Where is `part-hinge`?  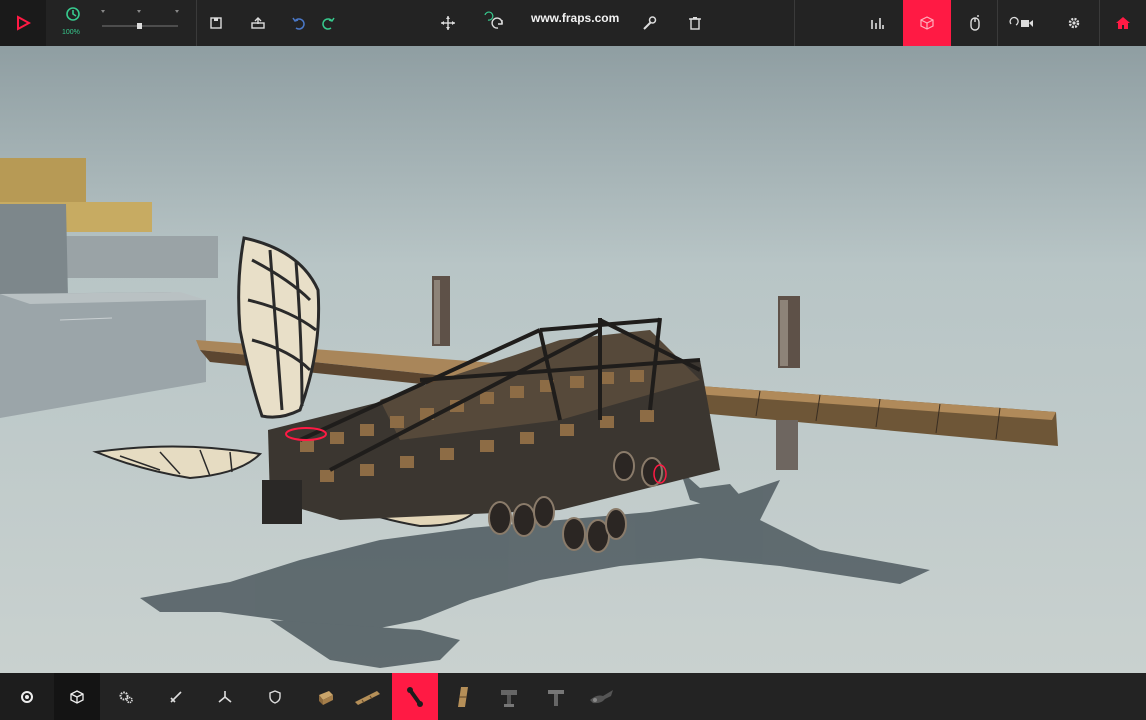
part-hinge is located at coordinates (556, 696).